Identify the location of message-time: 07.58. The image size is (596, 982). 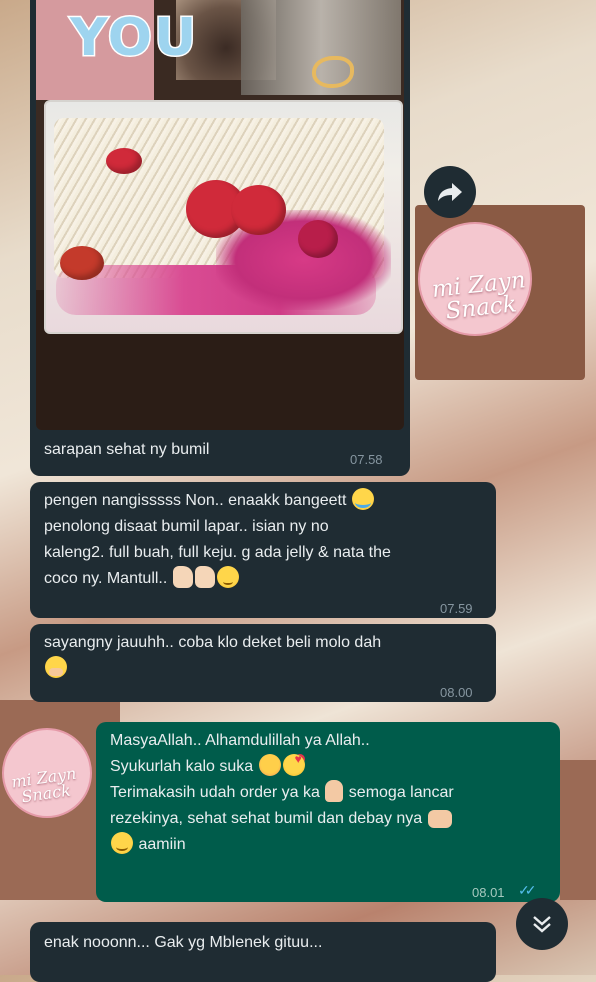
(366, 459).